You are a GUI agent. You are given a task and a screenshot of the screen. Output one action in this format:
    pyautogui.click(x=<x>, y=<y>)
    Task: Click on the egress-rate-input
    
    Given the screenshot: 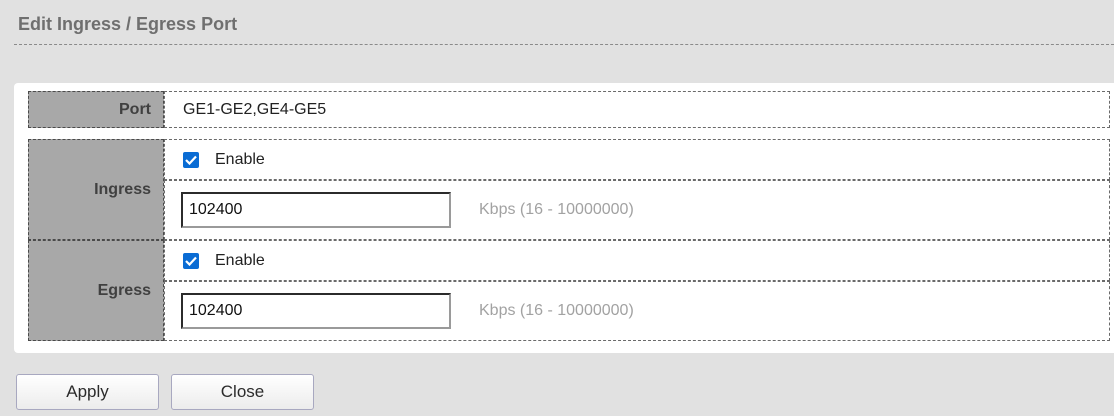 What is the action you would take?
    pyautogui.click(x=316, y=311)
    